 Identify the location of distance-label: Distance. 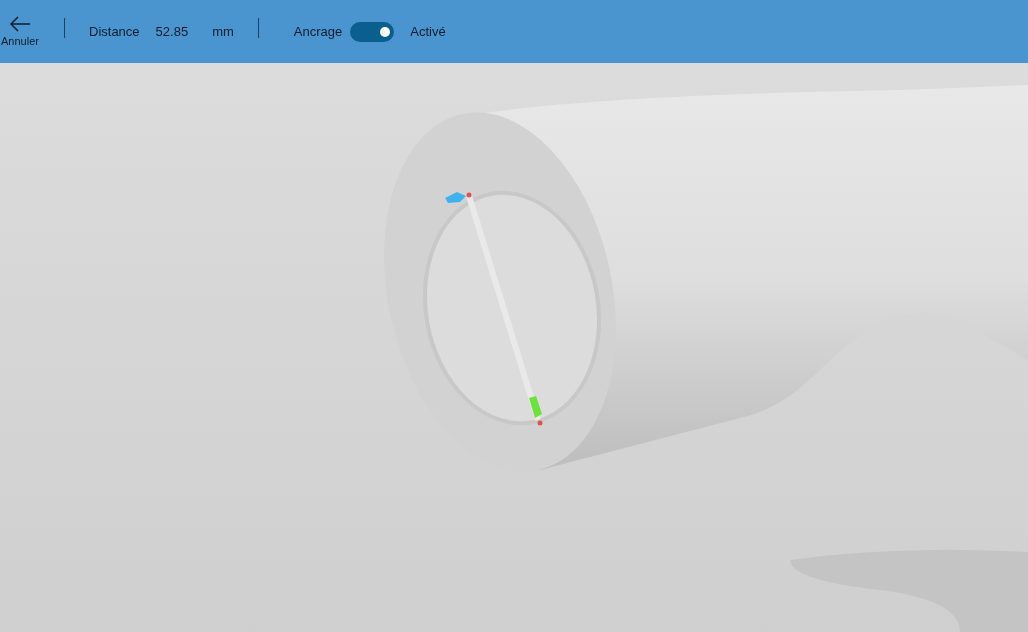
(114, 31).